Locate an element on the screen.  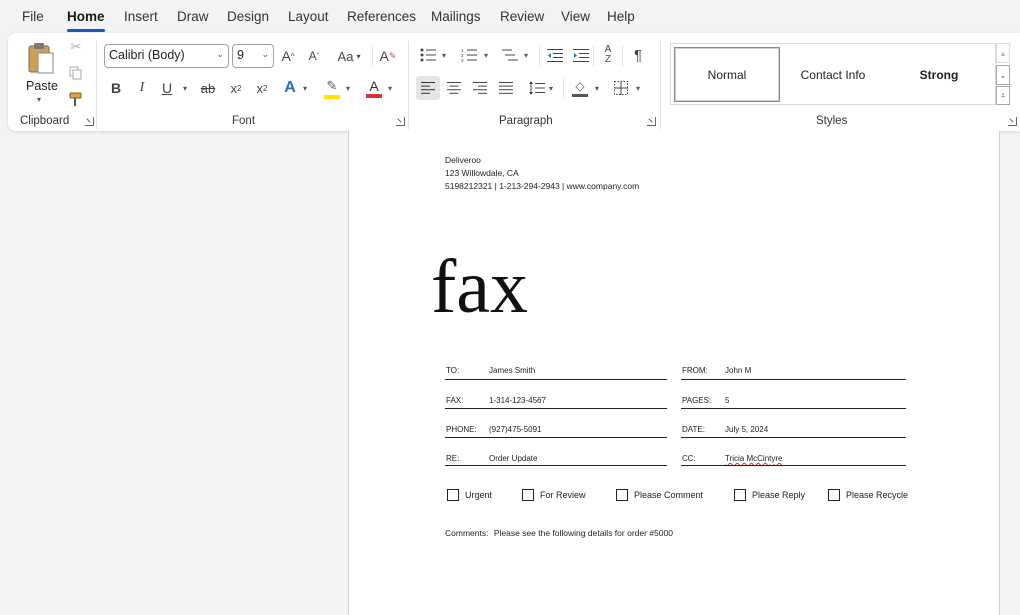
superscript-icon: x2 is located at coordinates (262, 88).